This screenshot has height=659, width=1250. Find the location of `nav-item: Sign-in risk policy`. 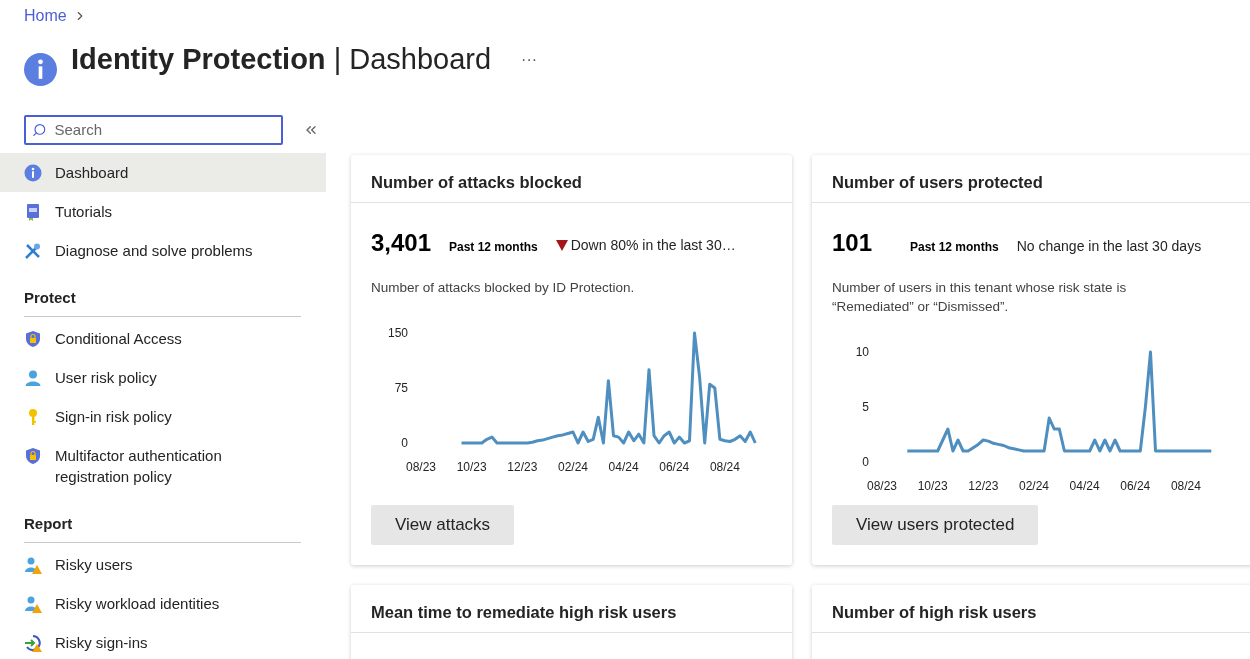

nav-item: Sign-in risk policy is located at coordinates (163, 416).